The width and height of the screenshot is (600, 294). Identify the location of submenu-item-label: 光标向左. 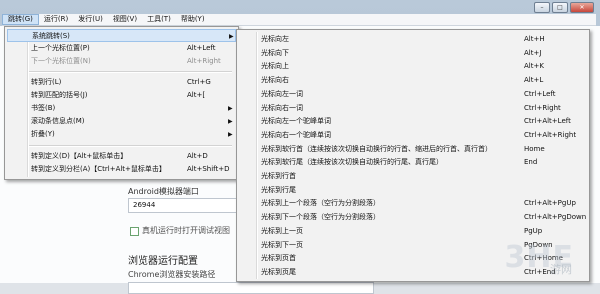
(275, 39).